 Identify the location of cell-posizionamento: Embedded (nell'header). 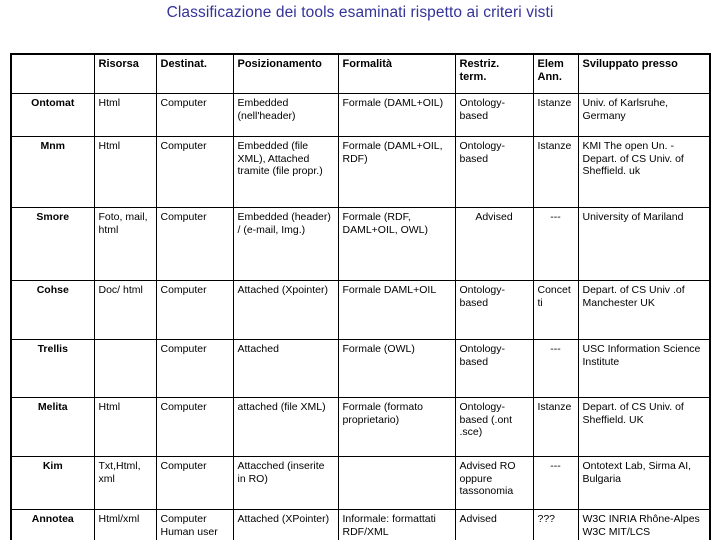
(285, 115).